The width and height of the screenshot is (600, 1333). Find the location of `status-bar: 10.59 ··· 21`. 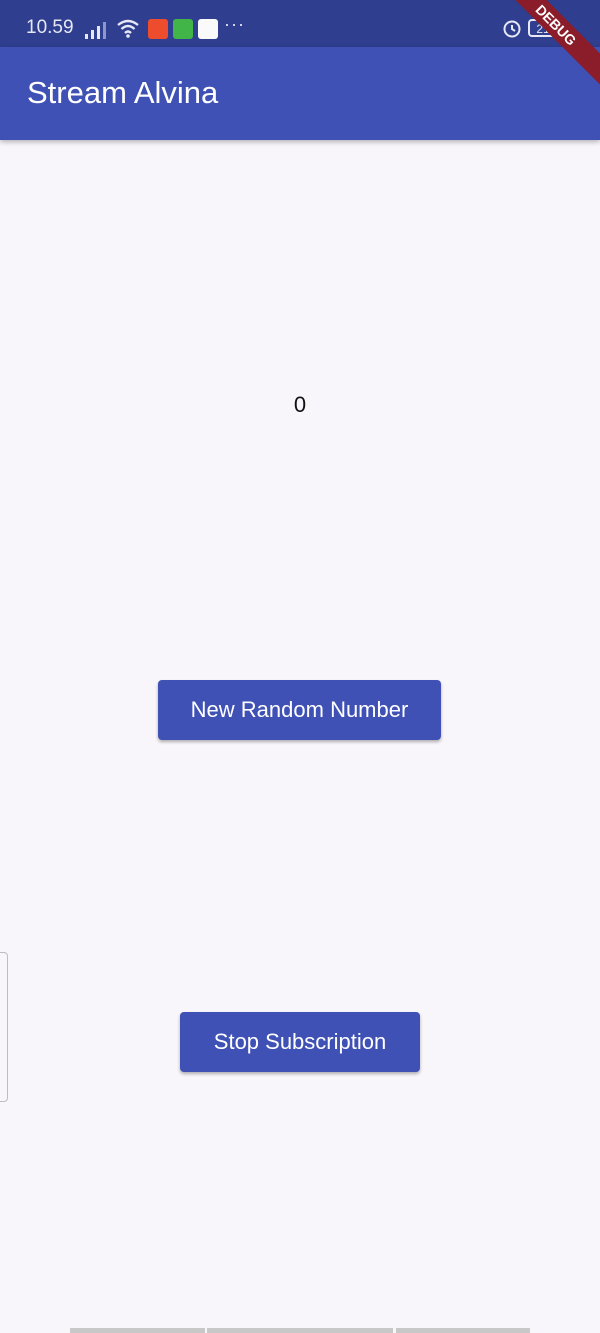

status-bar: 10.59 ··· 21 is located at coordinates (300, 23).